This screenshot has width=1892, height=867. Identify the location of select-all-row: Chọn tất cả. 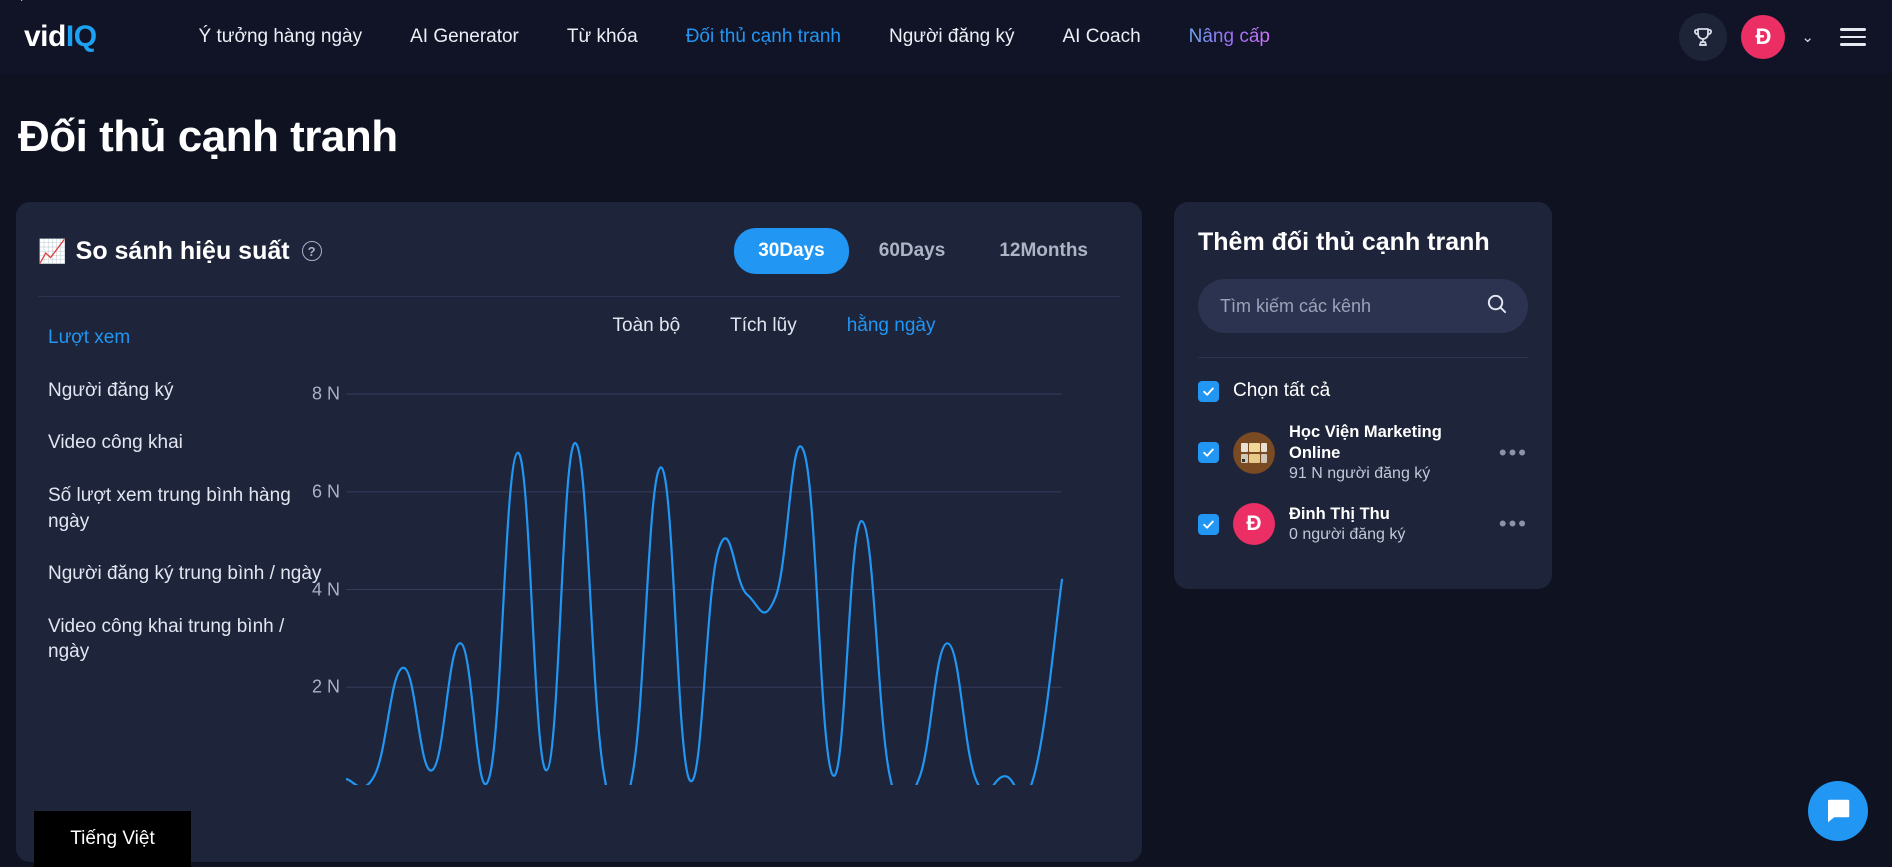
(1363, 391).